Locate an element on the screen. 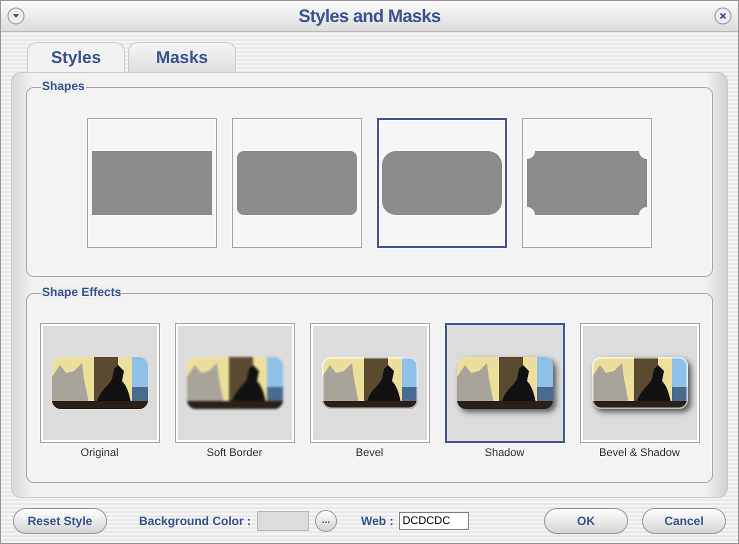 Image resolution: width=739 pixels, height=544 pixels. web-label: Web : is located at coordinates (377, 521).